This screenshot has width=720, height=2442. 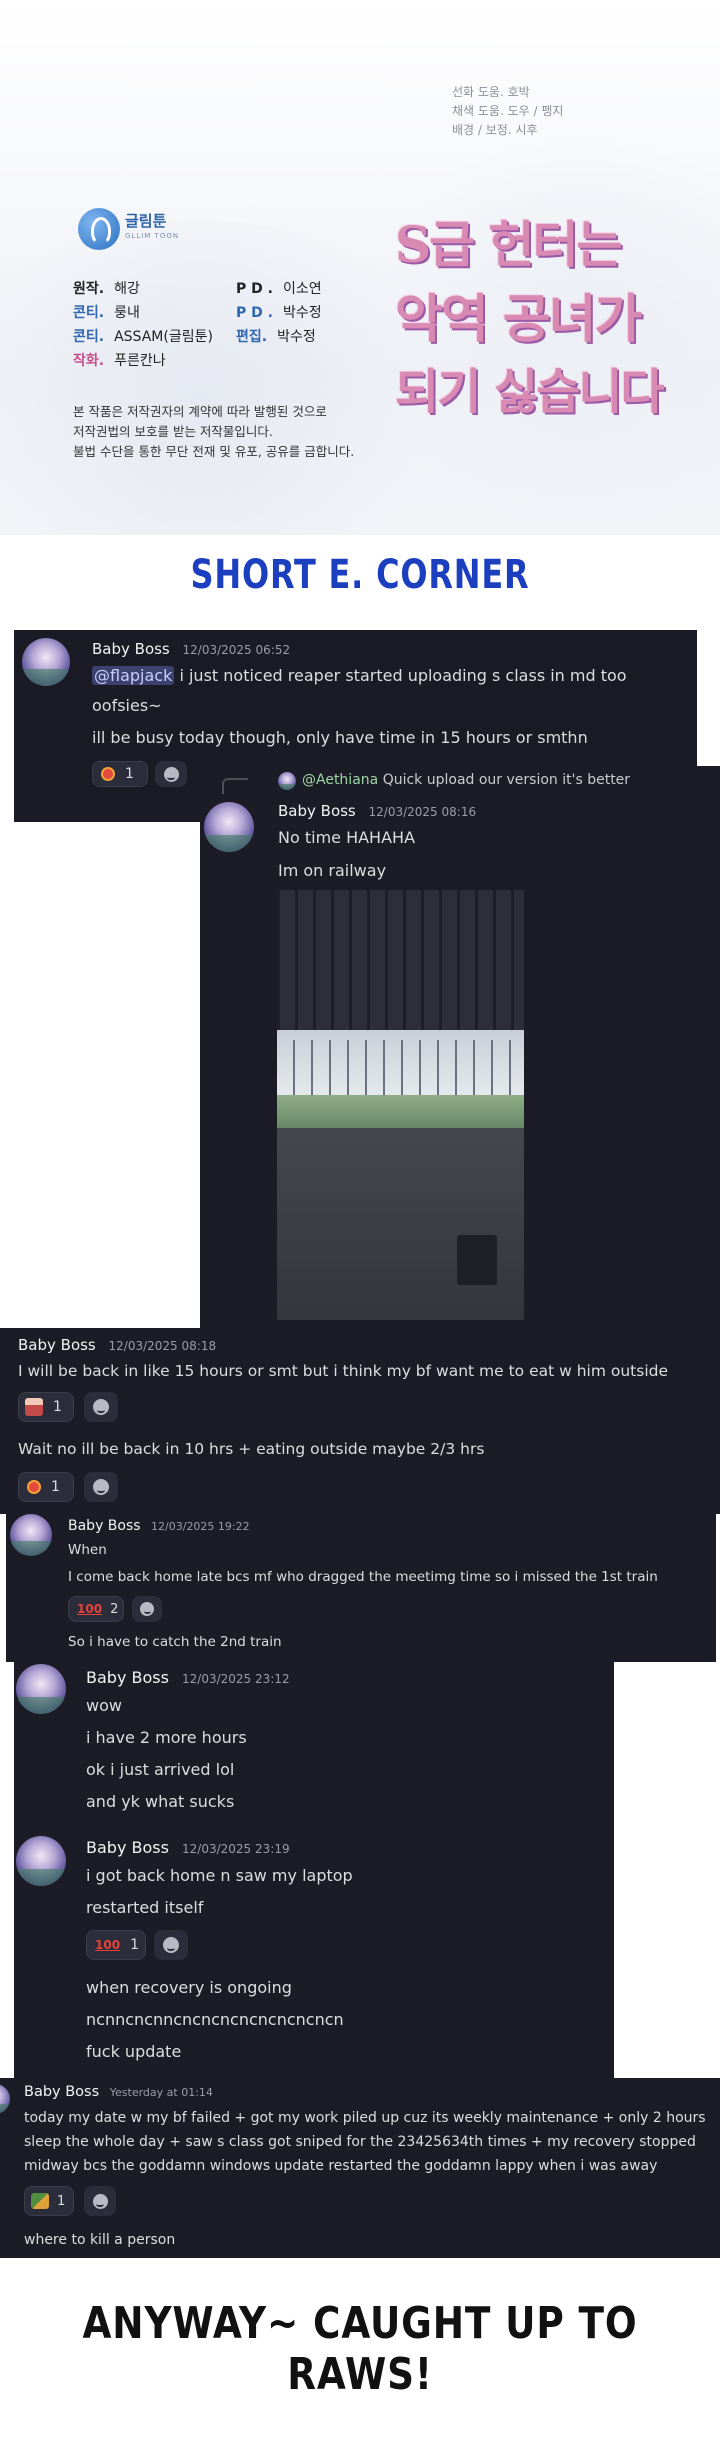 What do you see at coordinates (166, 1737) in the screenshot?
I see `message-text: i have 2 more hours` at bounding box center [166, 1737].